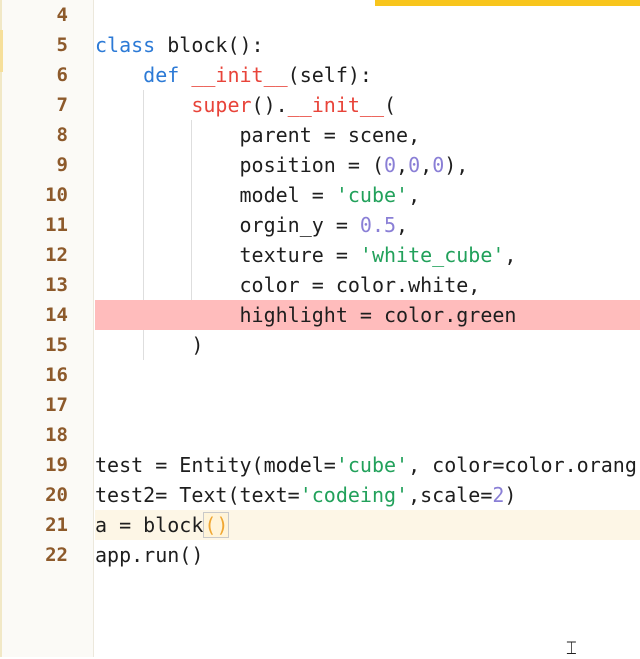 Image resolution: width=640 pixels, height=659 pixels. Describe the element at coordinates (56, 495) in the screenshot. I see `line-number: 20` at that location.